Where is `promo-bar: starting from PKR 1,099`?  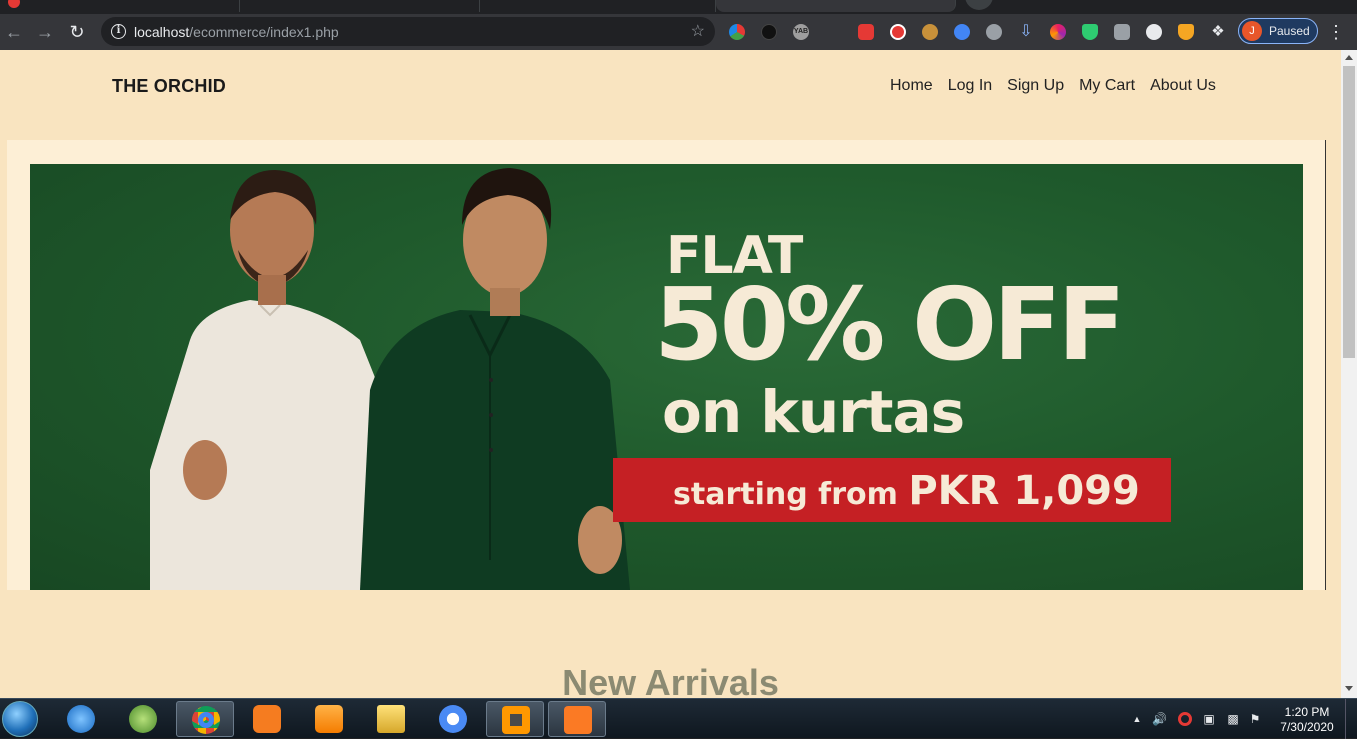 promo-bar: starting from PKR 1,099 is located at coordinates (892, 490).